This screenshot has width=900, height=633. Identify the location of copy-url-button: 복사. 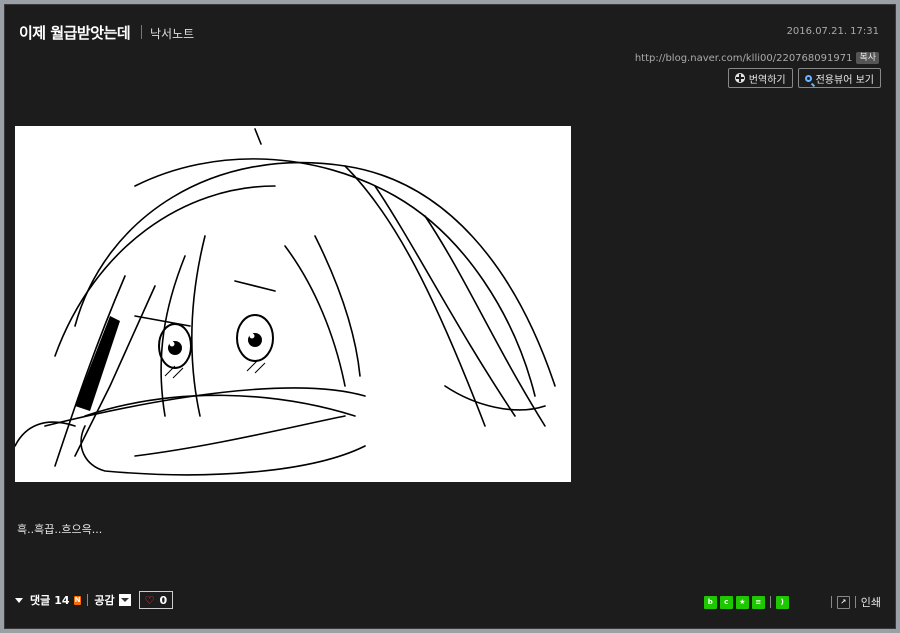
(867, 58).